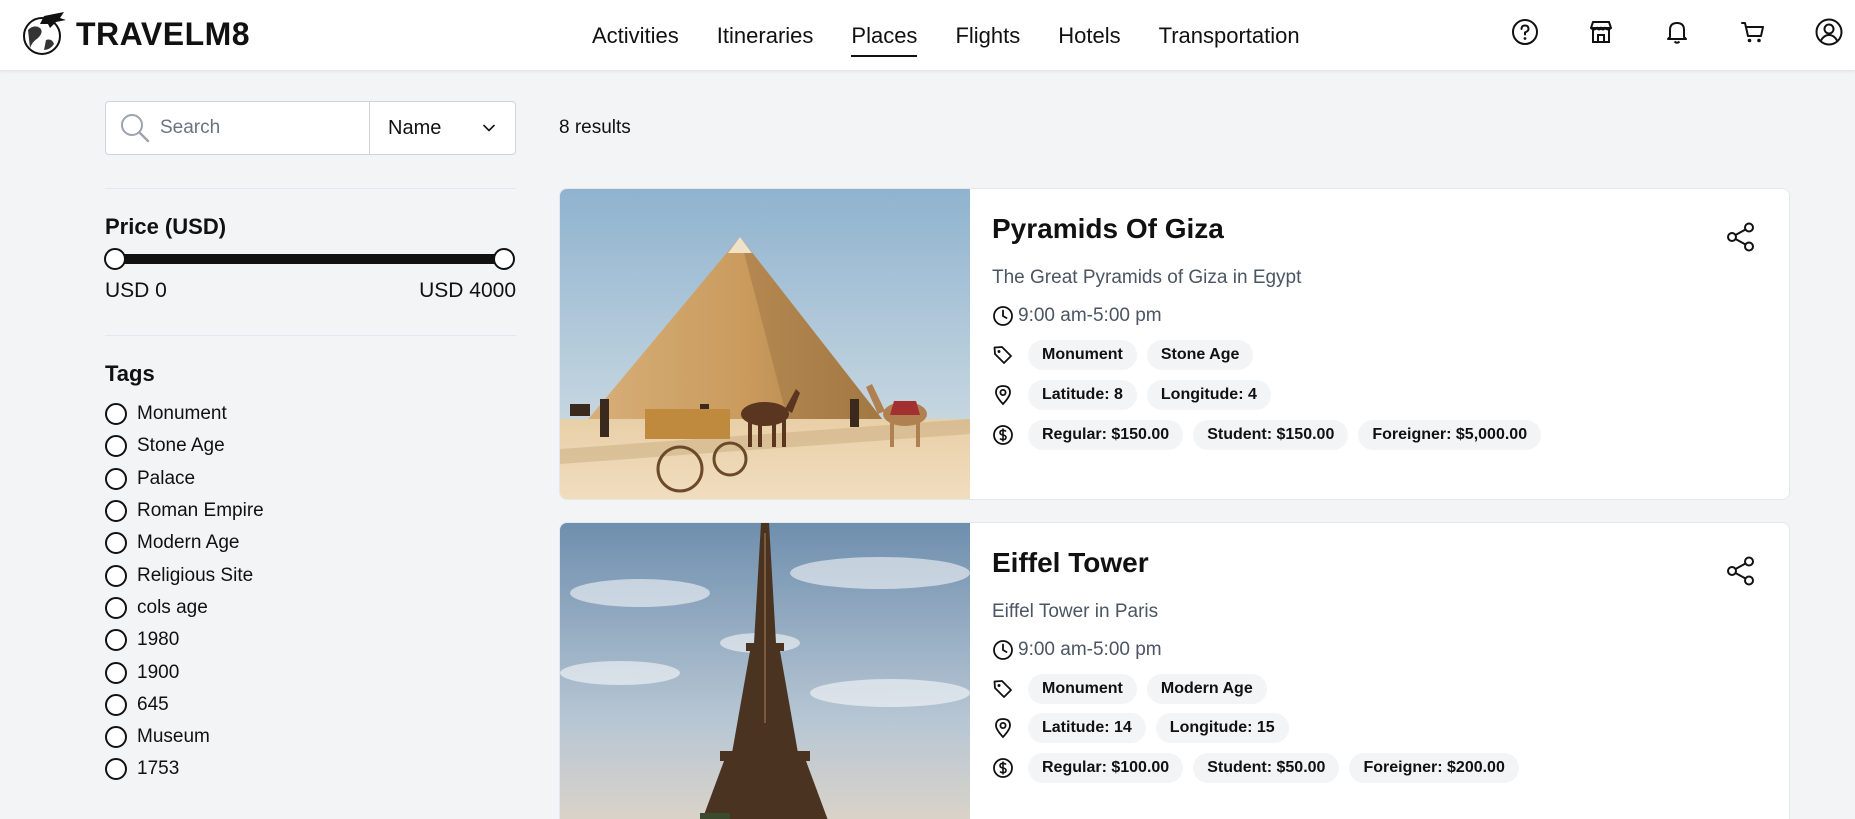 The image size is (1855, 819). I want to click on tag-label: Religious Site, so click(195, 575).